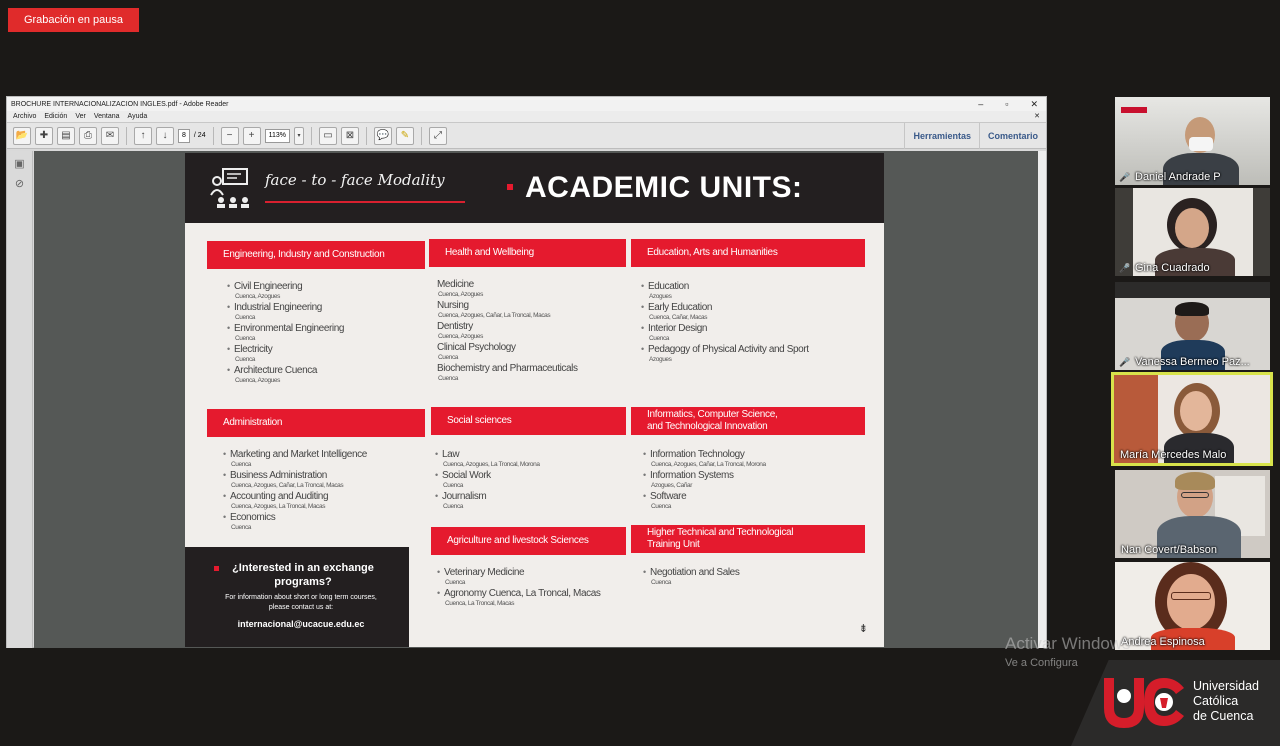 This screenshot has width=1280, height=746. What do you see at coordinates (277, 135) in the screenshot?
I see `zoom-input: 113%` at bounding box center [277, 135].